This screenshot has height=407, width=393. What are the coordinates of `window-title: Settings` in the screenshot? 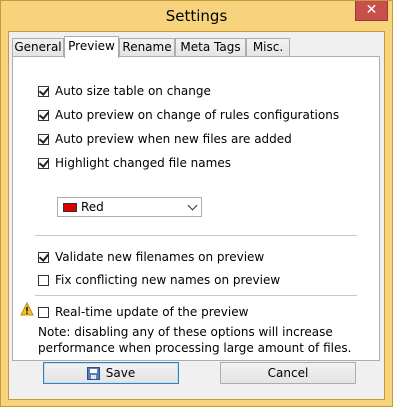 It's located at (196, 16).